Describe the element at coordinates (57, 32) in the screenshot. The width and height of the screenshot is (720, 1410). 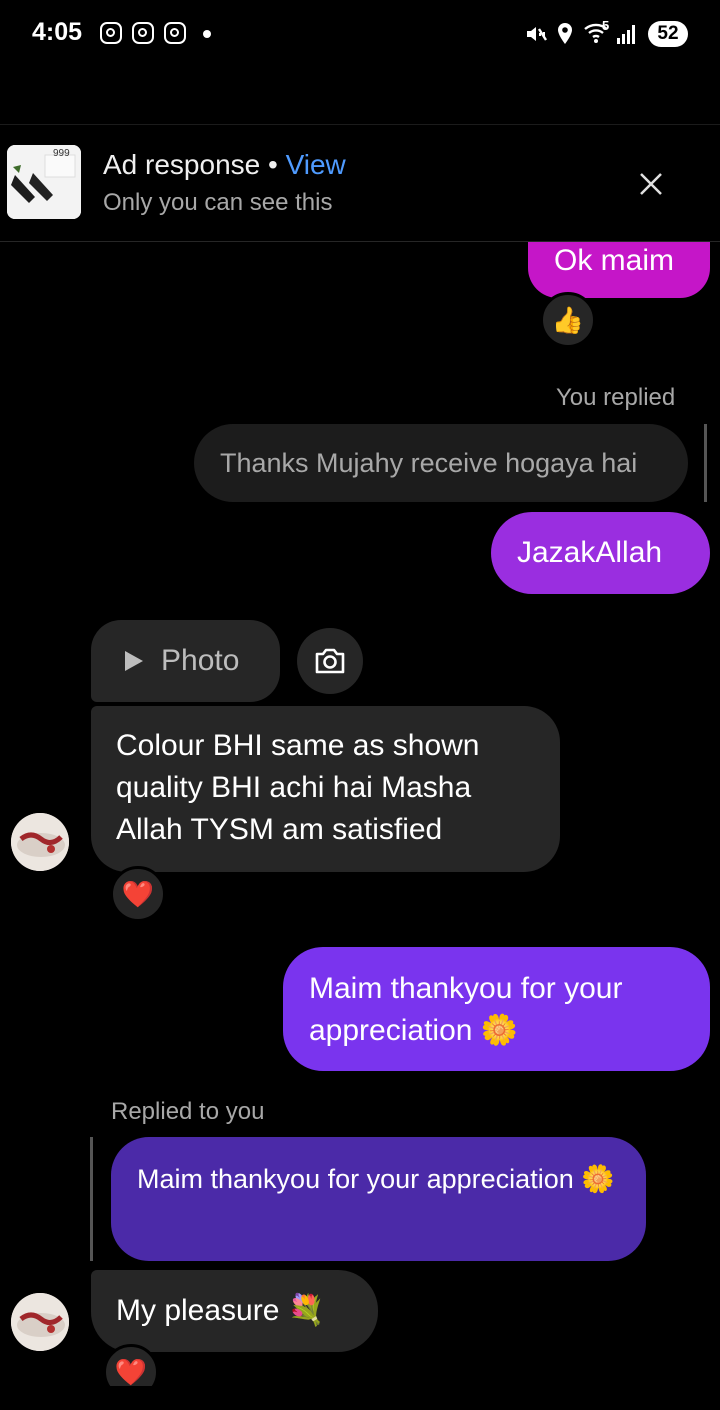
I see `status-time: 4:05` at that location.